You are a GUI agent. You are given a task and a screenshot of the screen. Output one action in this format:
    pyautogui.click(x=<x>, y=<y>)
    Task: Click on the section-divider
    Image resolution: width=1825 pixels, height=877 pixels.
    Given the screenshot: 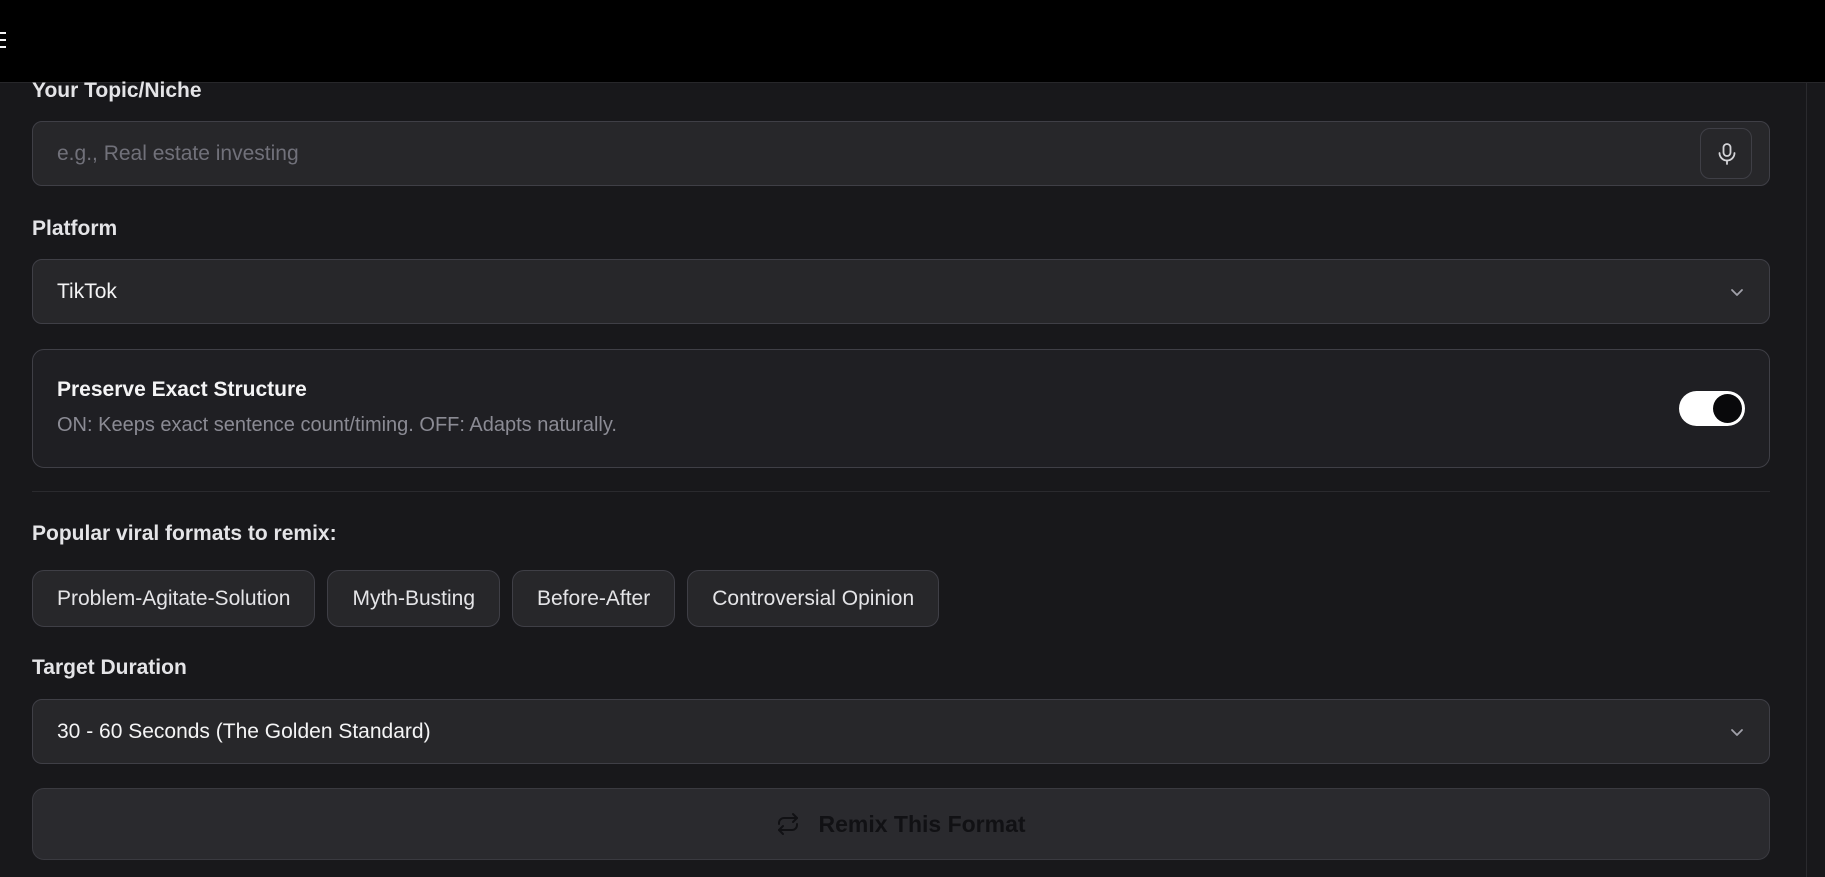 What is the action you would take?
    pyautogui.click(x=901, y=491)
    